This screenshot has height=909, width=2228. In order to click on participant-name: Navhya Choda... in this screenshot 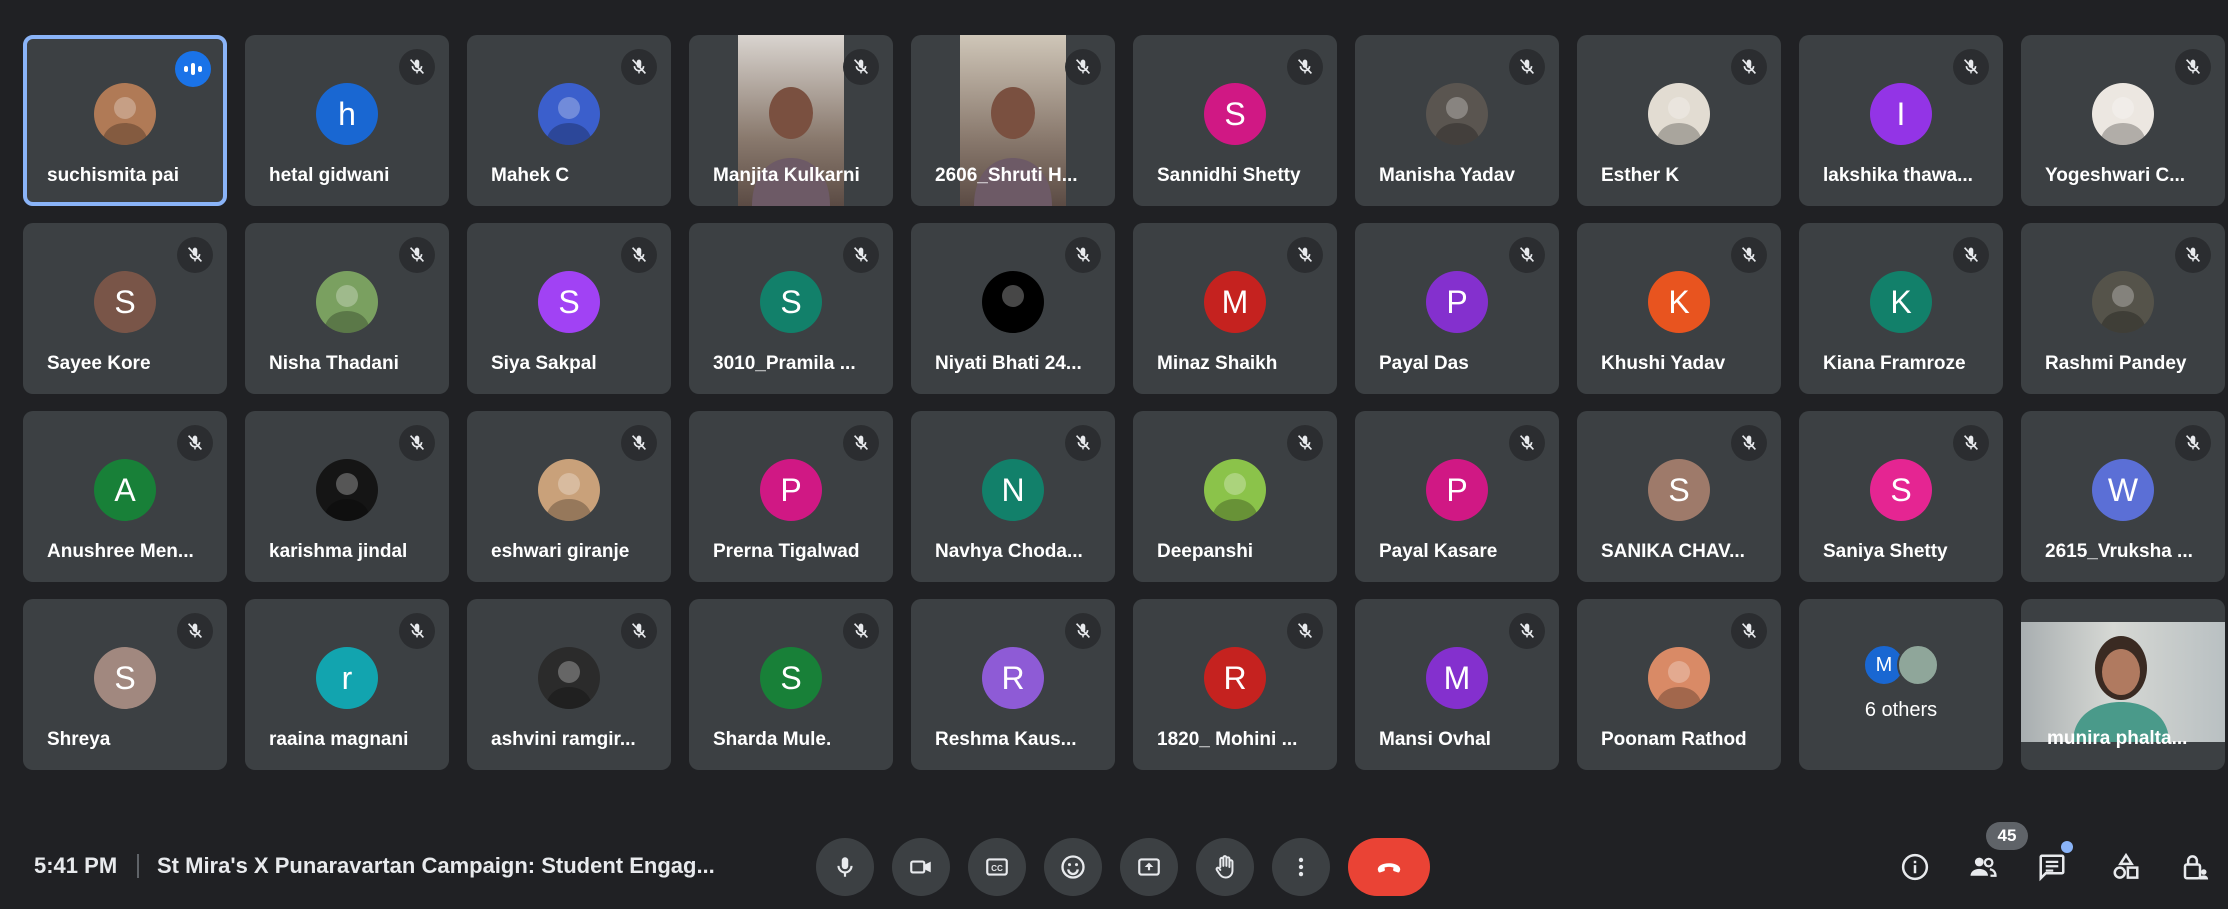, I will do `click(1009, 551)`.